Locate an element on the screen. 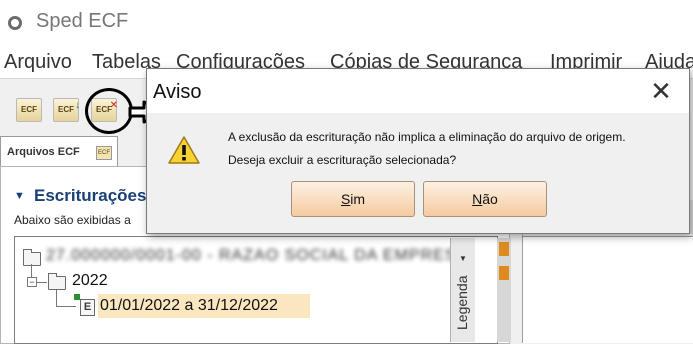 The width and height of the screenshot is (693, 344). ecf-icon: ECF is located at coordinates (29, 109).